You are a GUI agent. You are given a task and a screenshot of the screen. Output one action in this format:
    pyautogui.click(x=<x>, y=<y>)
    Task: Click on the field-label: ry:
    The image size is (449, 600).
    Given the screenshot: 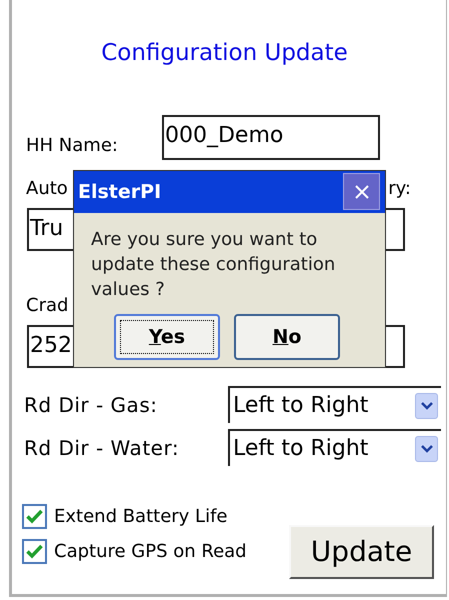 What is the action you would take?
    pyautogui.click(x=399, y=189)
    